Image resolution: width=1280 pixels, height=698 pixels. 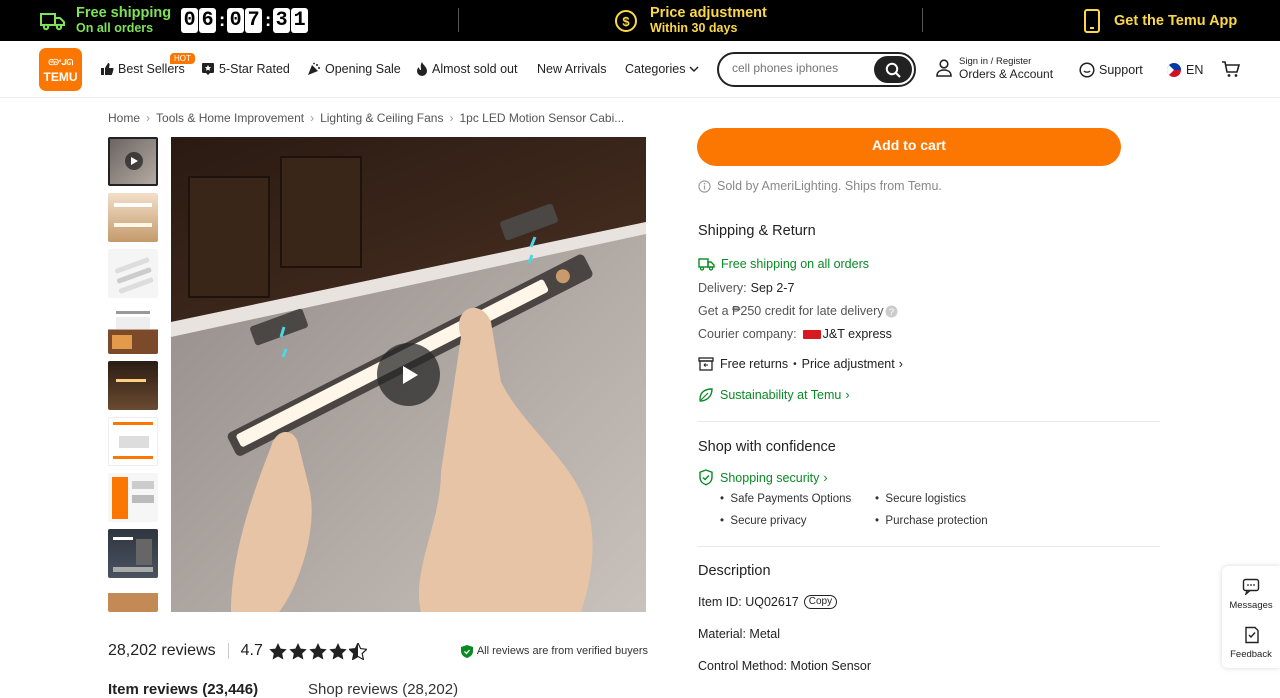 What do you see at coordinates (174, 20) in the screenshot?
I see `free-shipping-promo: Free shipping On all orders 06:07:31` at bounding box center [174, 20].